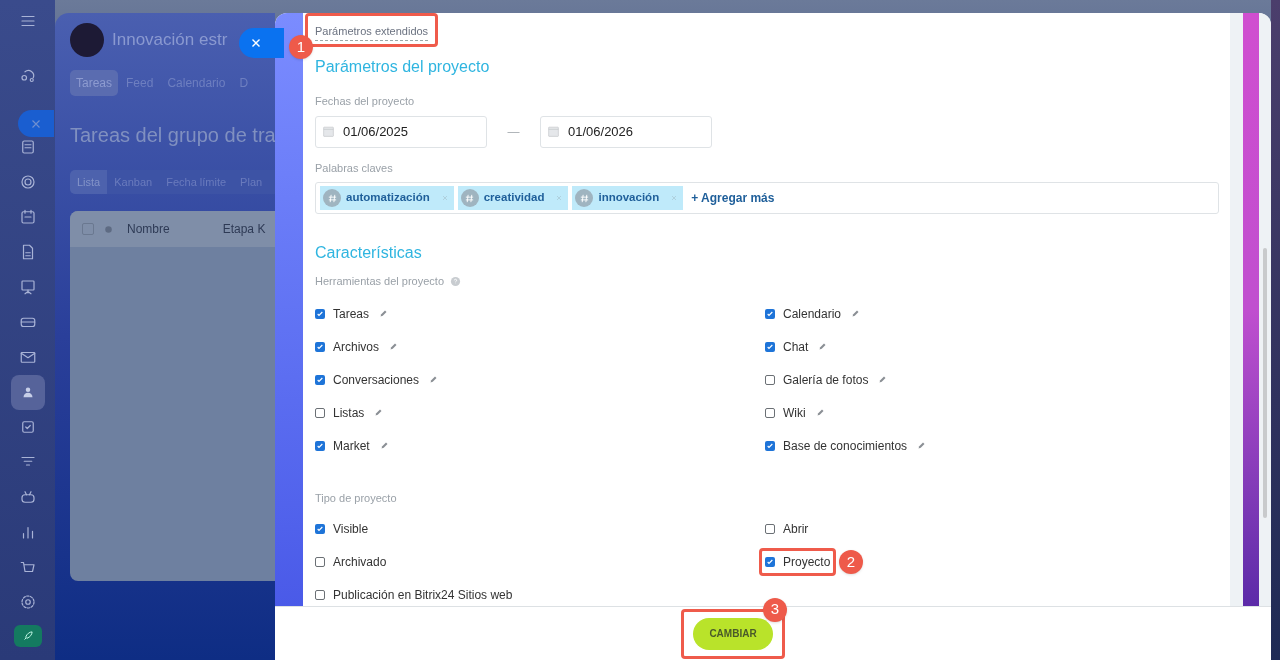 This screenshot has width=1280, height=660. Describe the element at coordinates (628, 198) in the screenshot. I see `keyword-tag: innovación` at that location.